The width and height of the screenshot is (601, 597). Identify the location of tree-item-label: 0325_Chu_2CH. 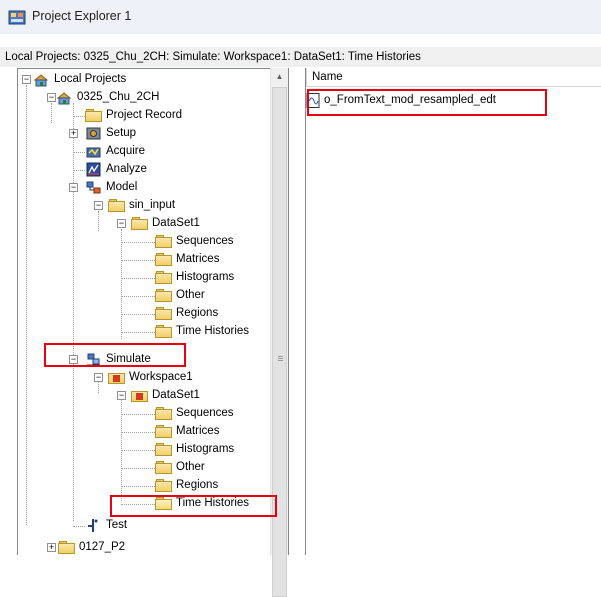
(118, 97).